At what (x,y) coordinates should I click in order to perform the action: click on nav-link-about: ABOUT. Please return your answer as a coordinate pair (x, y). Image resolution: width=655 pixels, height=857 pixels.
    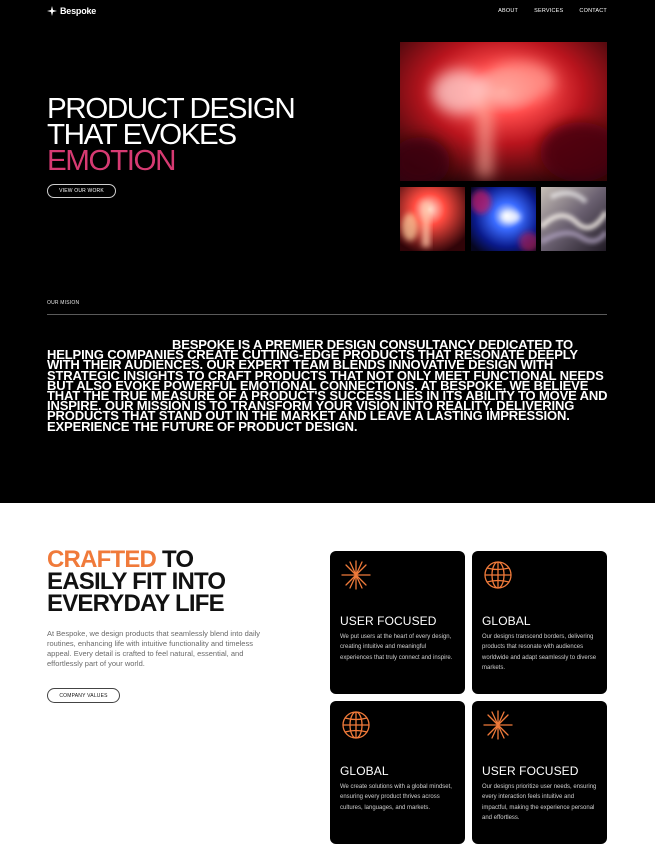
    Looking at the image, I should click on (508, 11).